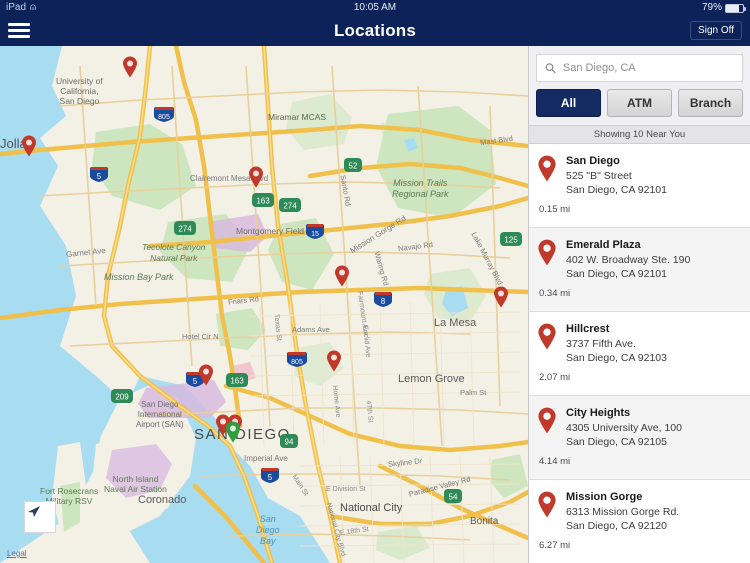 This screenshot has height=563, width=750. I want to click on location-address-line2: San Diego, CA 92120, so click(616, 526).